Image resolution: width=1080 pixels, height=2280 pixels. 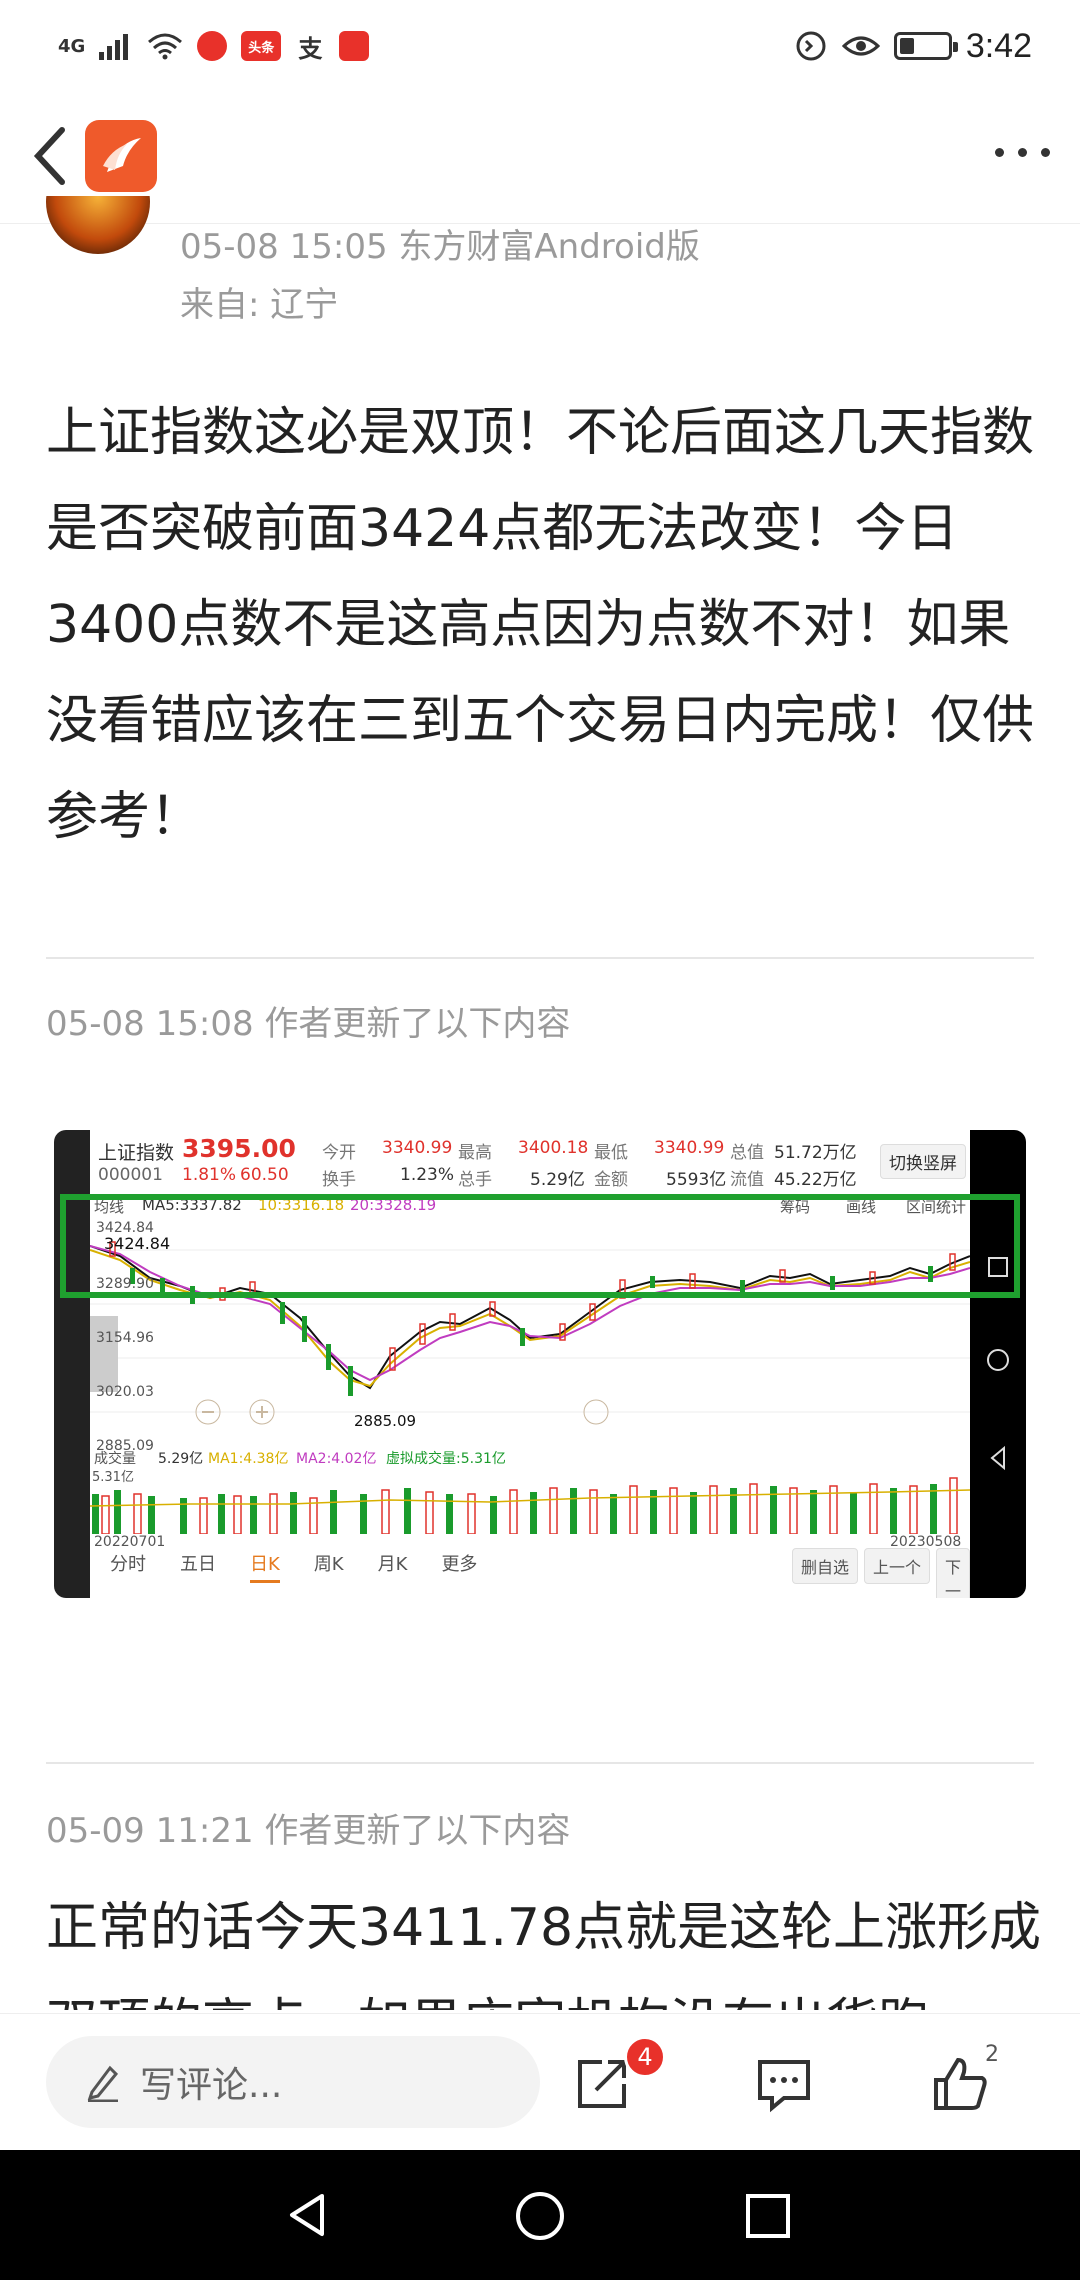 I want to click on thumbs-up-icon, so click(x=960, y=2084).